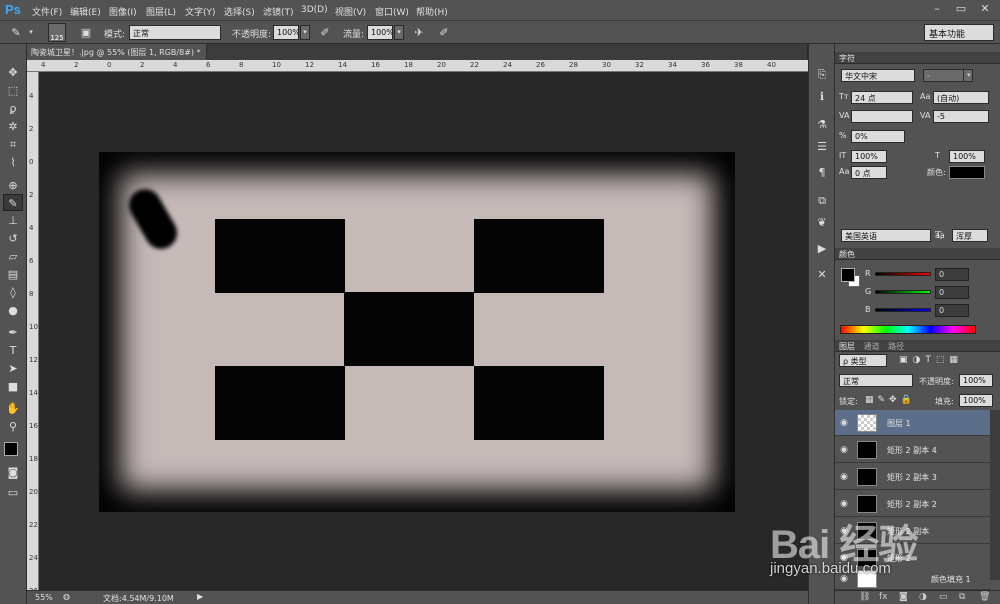 This screenshot has width=1000, height=604. What do you see at coordinates (878, 136) in the screenshot?
I see `char-scale-select: 0%` at bounding box center [878, 136].